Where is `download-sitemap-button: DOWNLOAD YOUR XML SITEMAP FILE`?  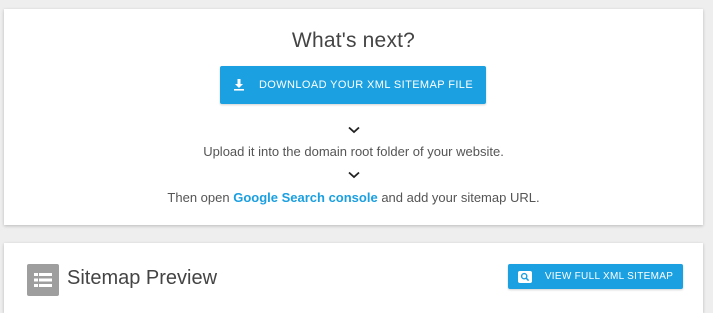 download-sitemap-button: DOWNLOAD YOUR XML SITEMAP FILE is located at coordinates (353, 85).